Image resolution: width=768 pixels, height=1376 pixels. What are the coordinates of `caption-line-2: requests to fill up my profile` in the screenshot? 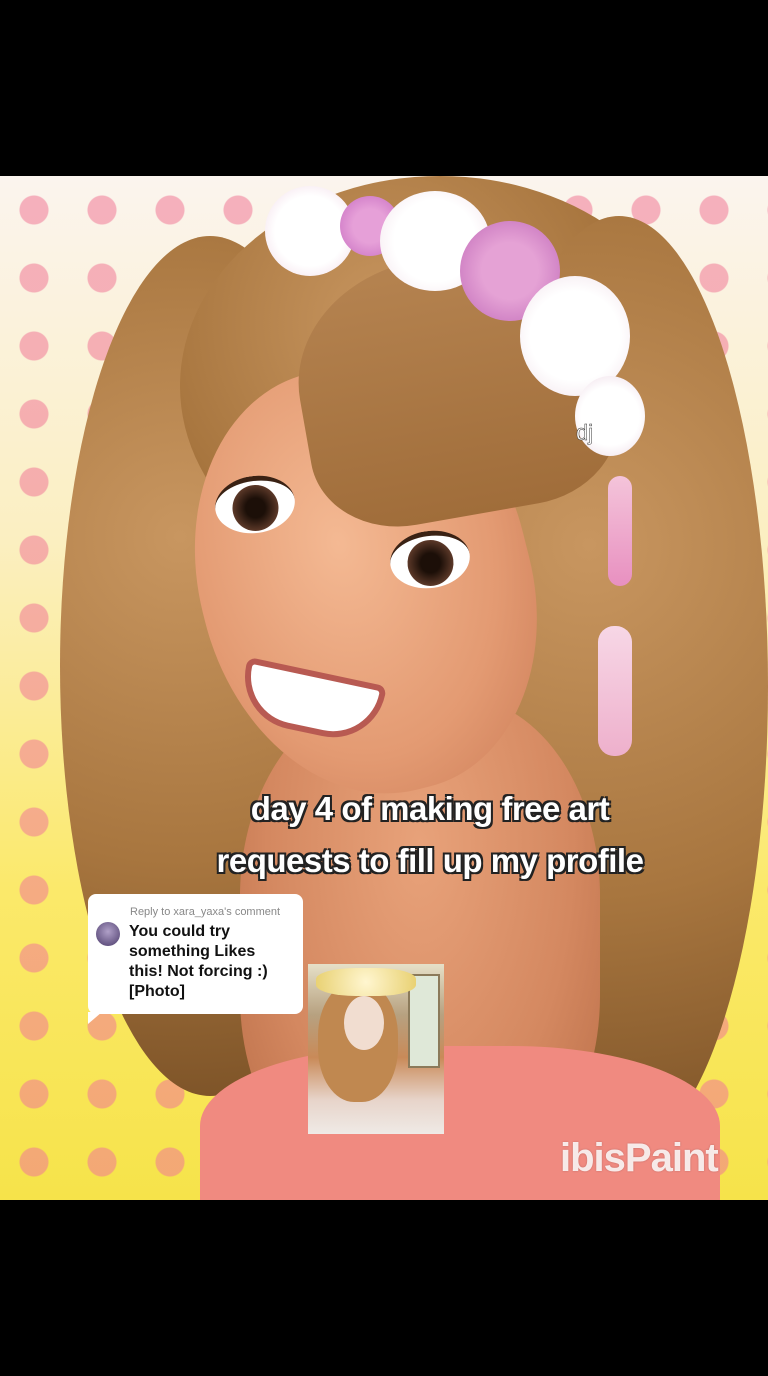 It's located at (430, 860).